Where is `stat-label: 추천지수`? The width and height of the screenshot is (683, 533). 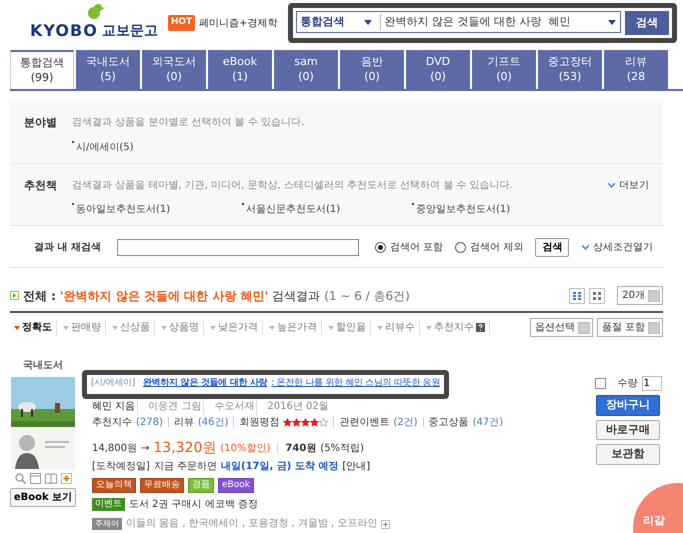 stat-label: 추천지수 is located at coordinates (112, 423).